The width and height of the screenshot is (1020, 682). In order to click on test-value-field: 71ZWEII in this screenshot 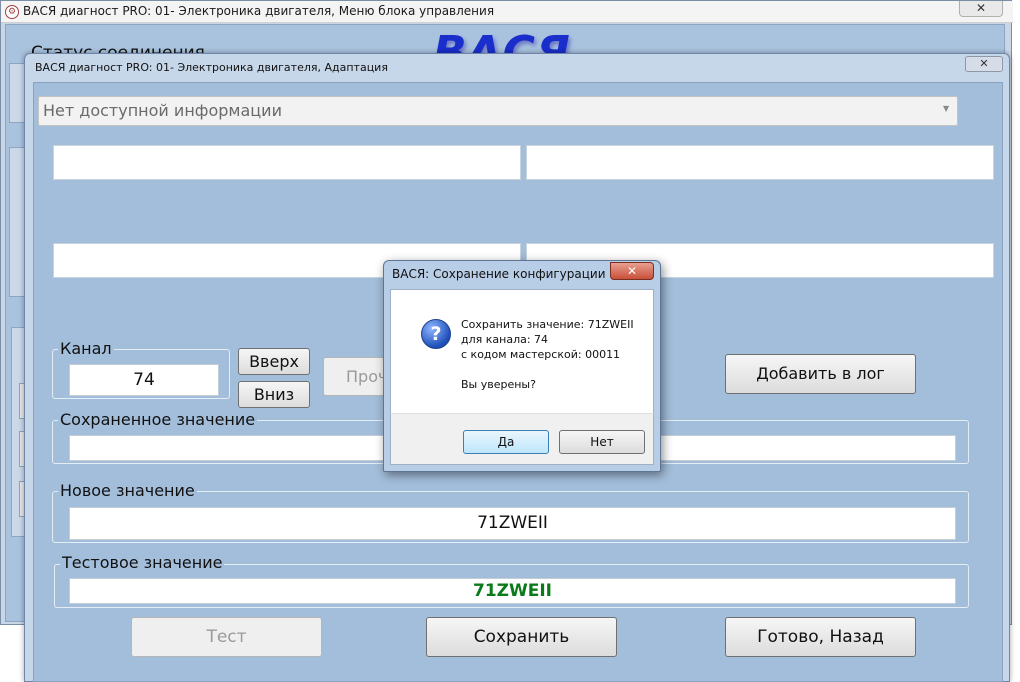, I will do `click(512, 591)`.